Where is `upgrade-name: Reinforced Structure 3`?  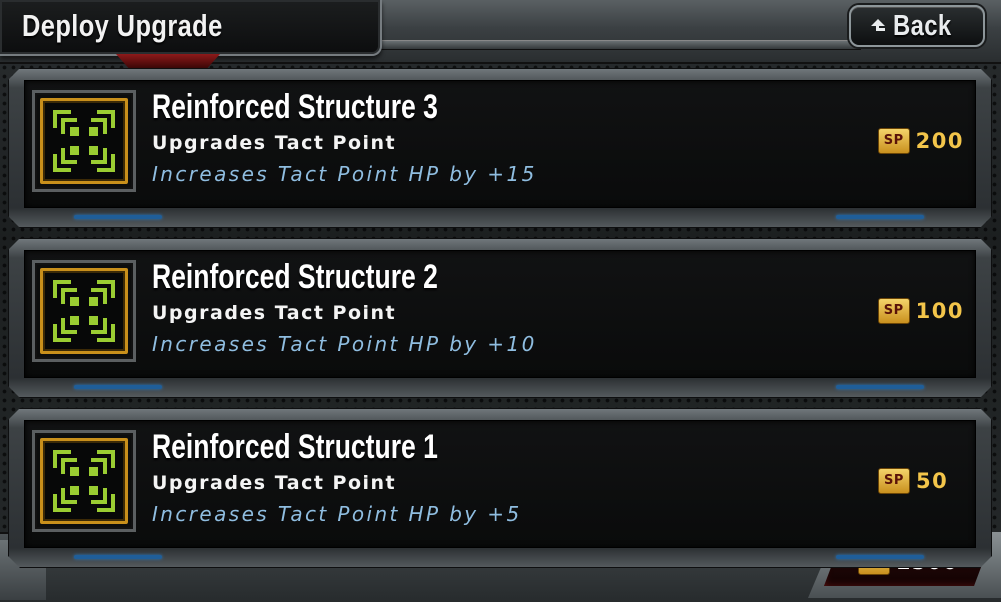 upgrade-name: Reinforced Structure 3 is located at coordinates (295, 107).